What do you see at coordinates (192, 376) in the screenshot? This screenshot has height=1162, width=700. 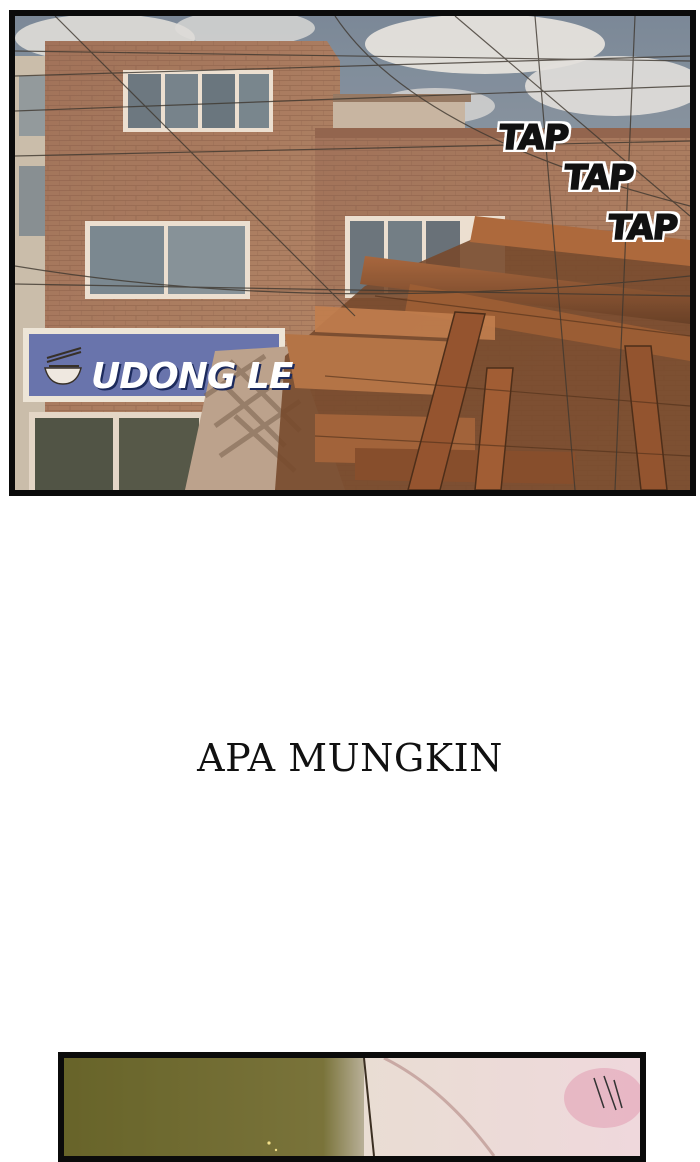 I see `shop-sign-text: UDONG LE` at bounding box center [192, 376].